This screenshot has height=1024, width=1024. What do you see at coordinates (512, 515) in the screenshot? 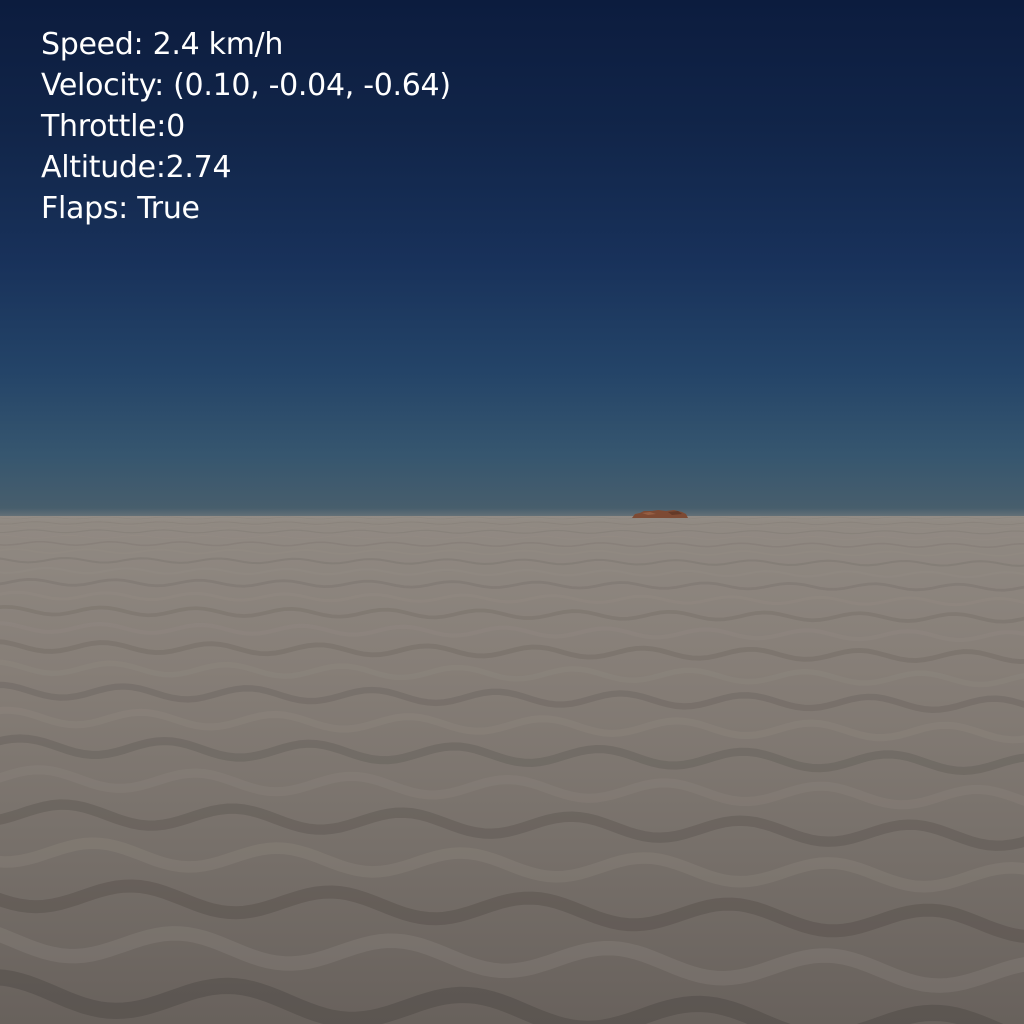
I see `horizon-haze` at bounding box center [512, 515].